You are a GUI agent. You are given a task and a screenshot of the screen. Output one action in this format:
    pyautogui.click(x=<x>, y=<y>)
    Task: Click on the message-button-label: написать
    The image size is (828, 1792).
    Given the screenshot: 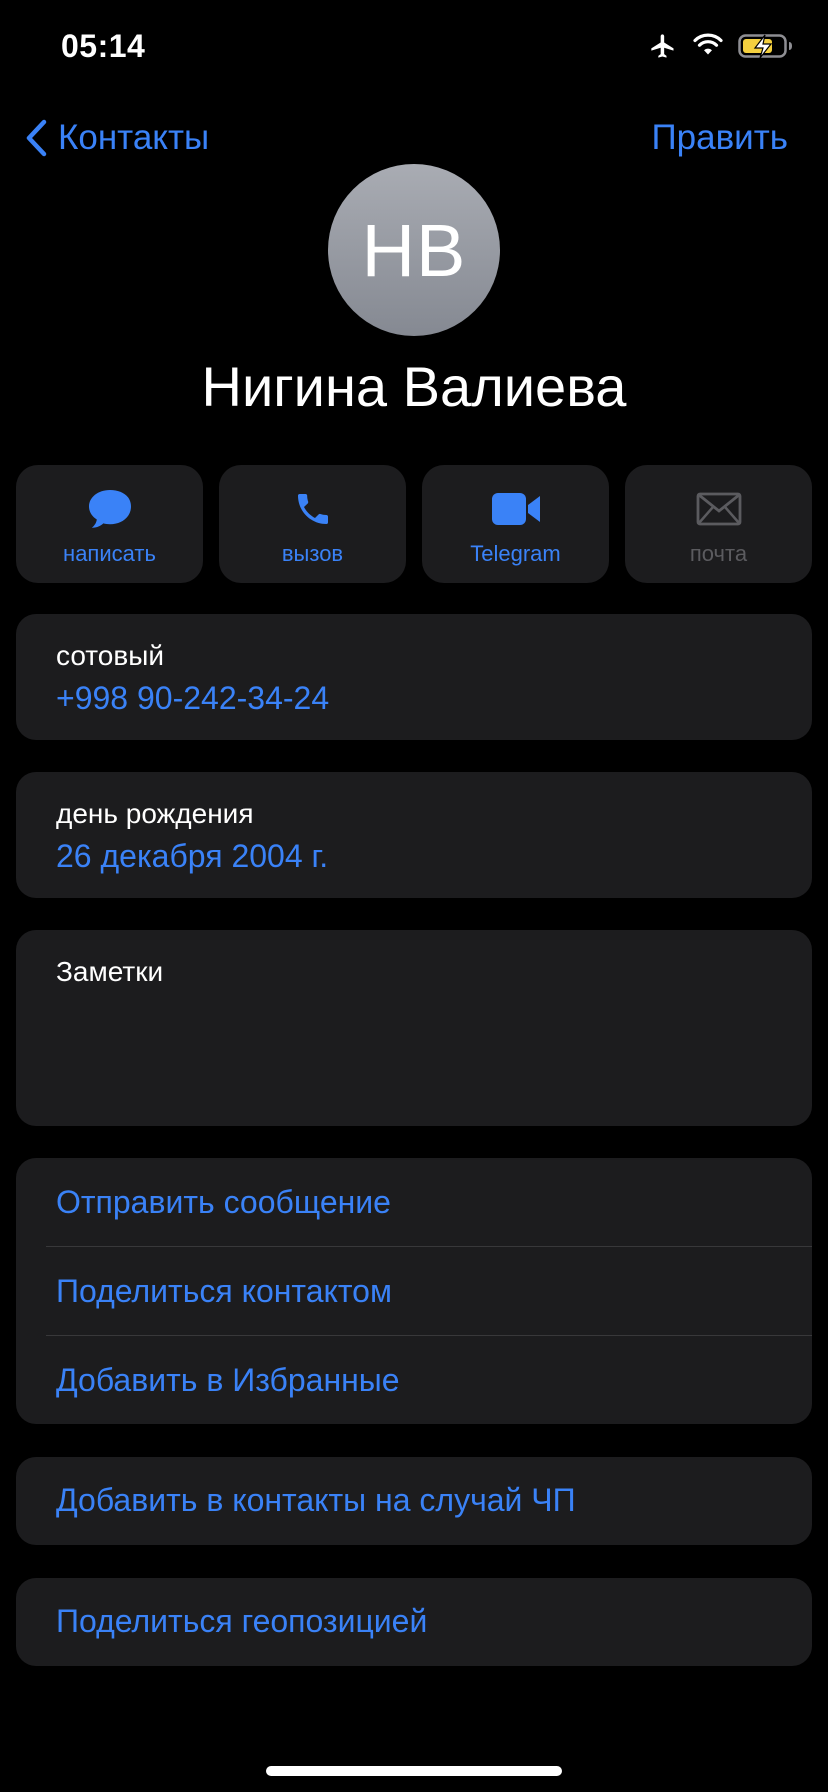 What is the action you would take?
    pyautogui.click(x=109, y=553)
    